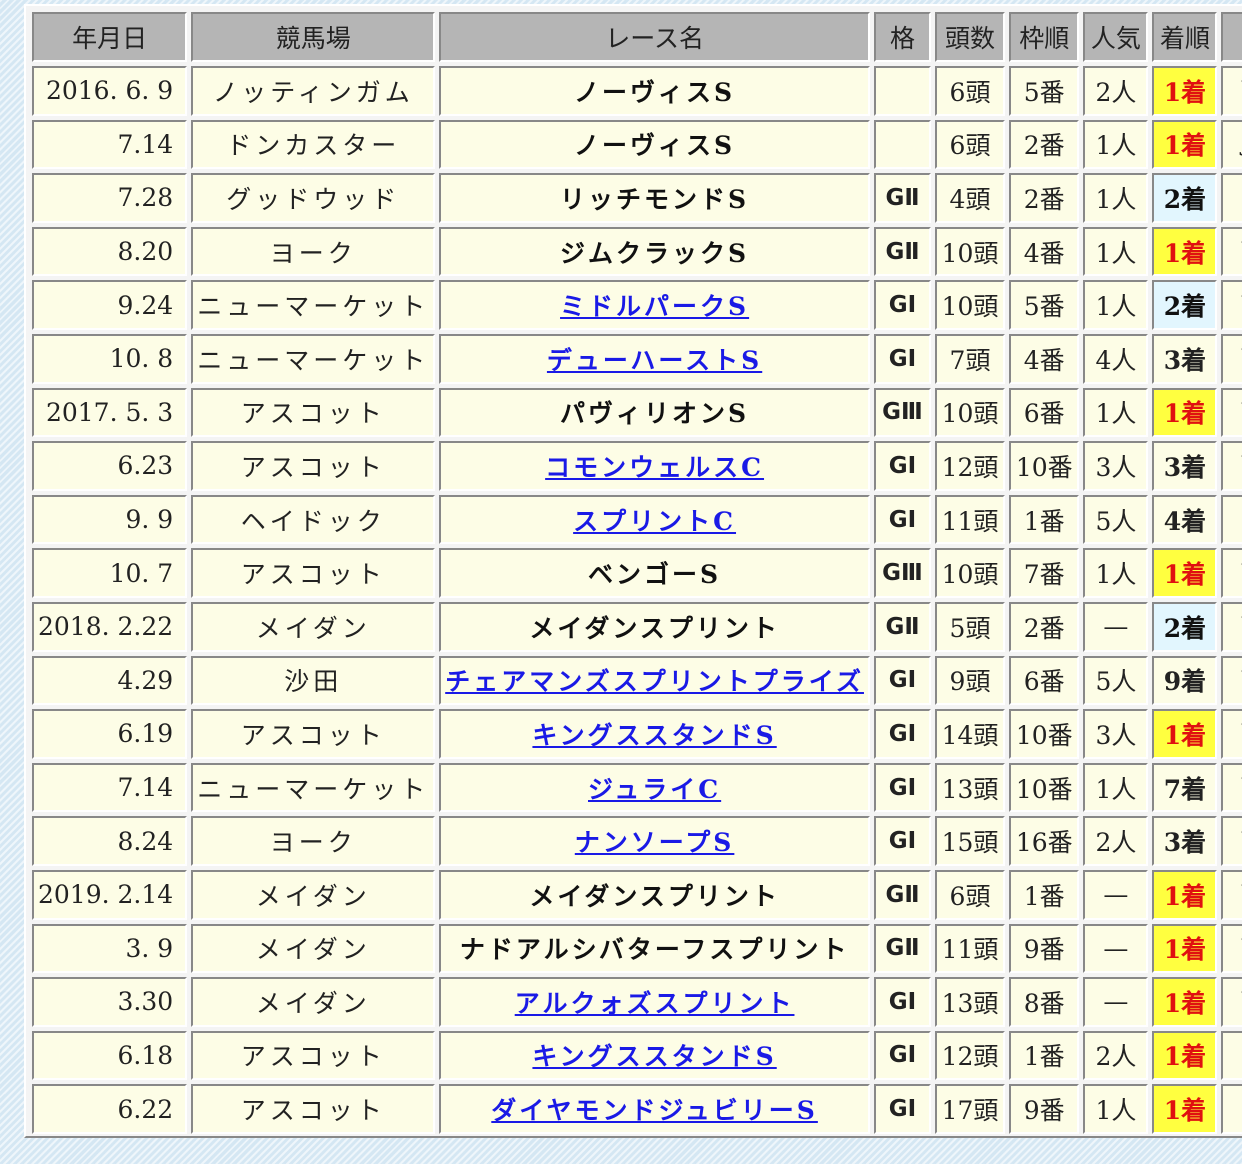  Describe the element at coordinates (655, 1003) in the screenshot. I see `race-name-link: アルクォズスプリント` at that location.